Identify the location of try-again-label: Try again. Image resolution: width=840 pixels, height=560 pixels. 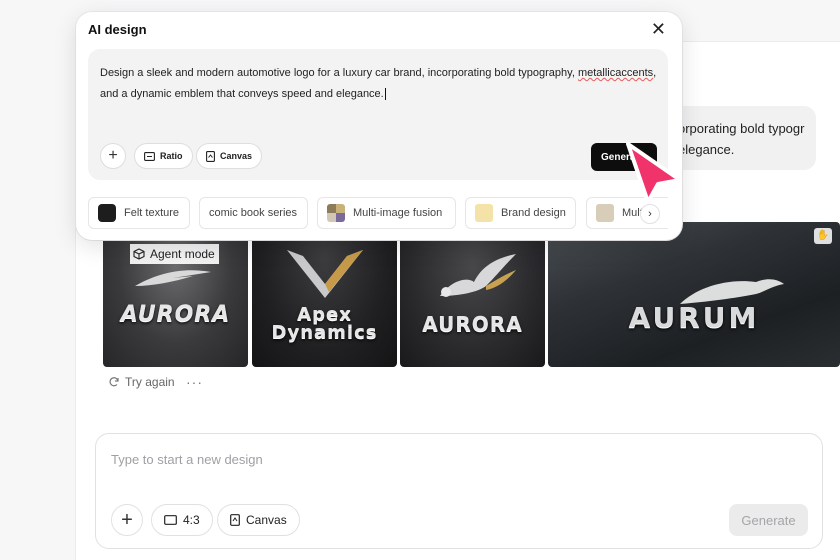
(150, 382).